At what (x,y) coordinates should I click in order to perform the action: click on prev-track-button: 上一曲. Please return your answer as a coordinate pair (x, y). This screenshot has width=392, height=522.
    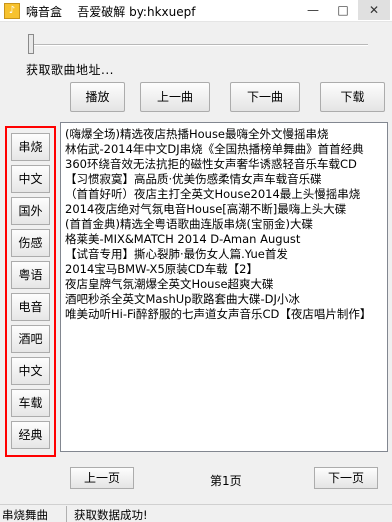
    Looking at the image, I should click on (175, 97).